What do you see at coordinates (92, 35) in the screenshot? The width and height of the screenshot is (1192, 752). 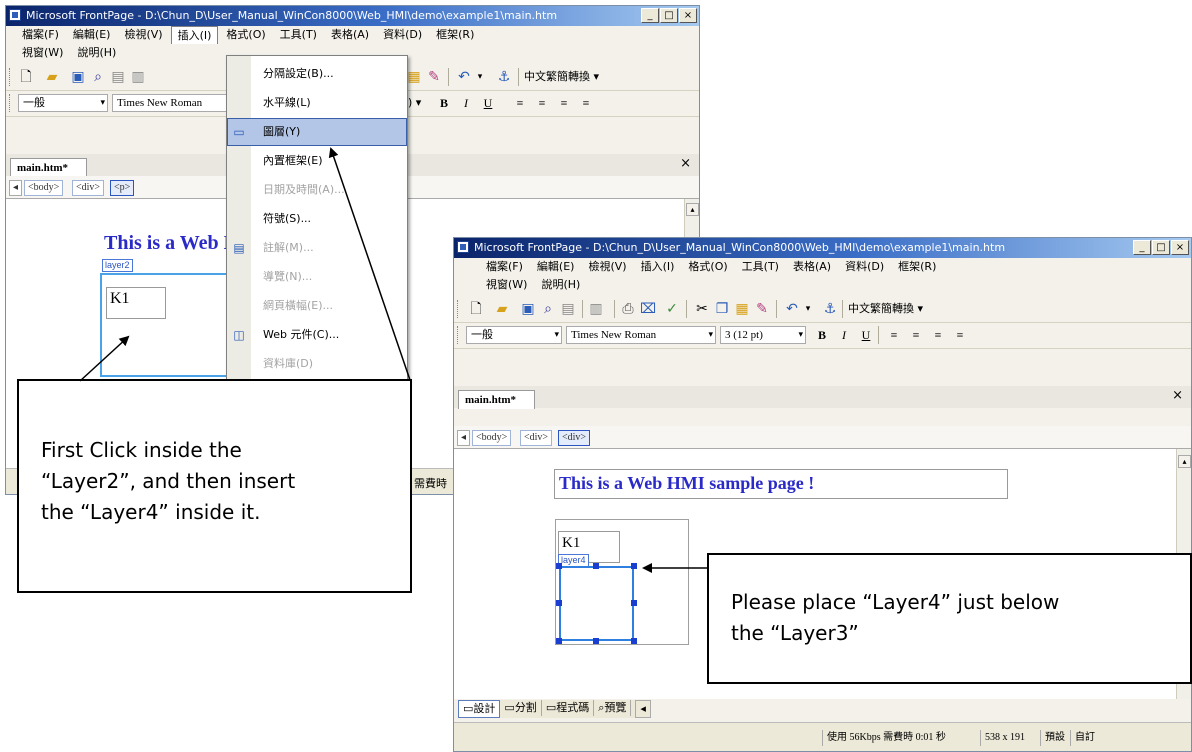 I see `left-menu-1: 編輯(E)` at bounding box center [92, 35].